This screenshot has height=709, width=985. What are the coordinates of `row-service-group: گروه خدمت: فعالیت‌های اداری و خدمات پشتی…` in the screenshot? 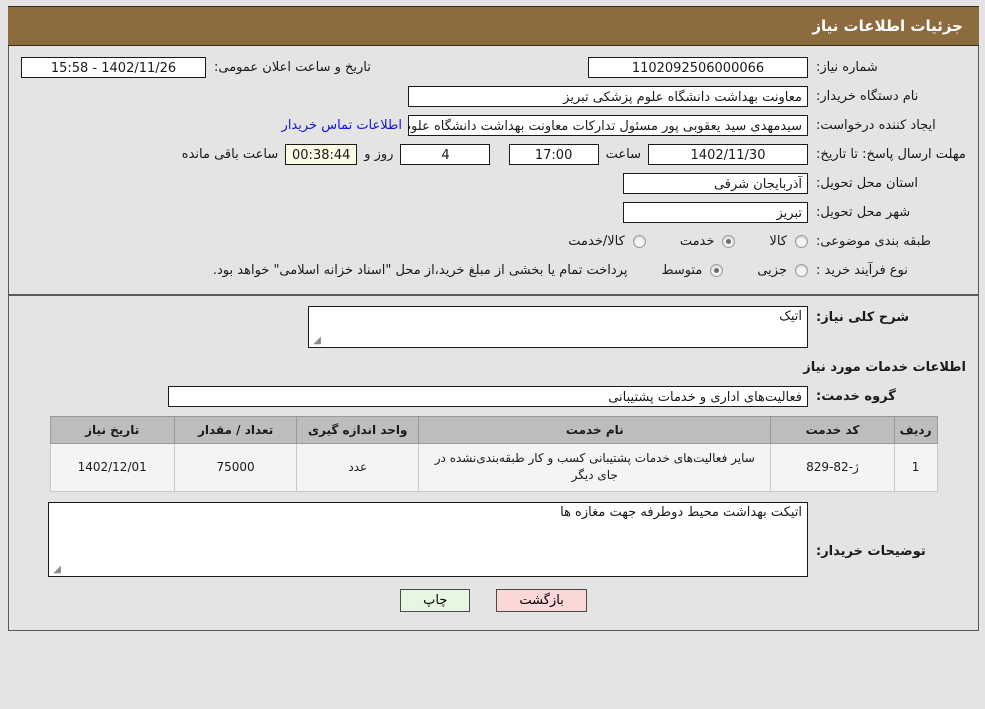 It's located at (493, 396).